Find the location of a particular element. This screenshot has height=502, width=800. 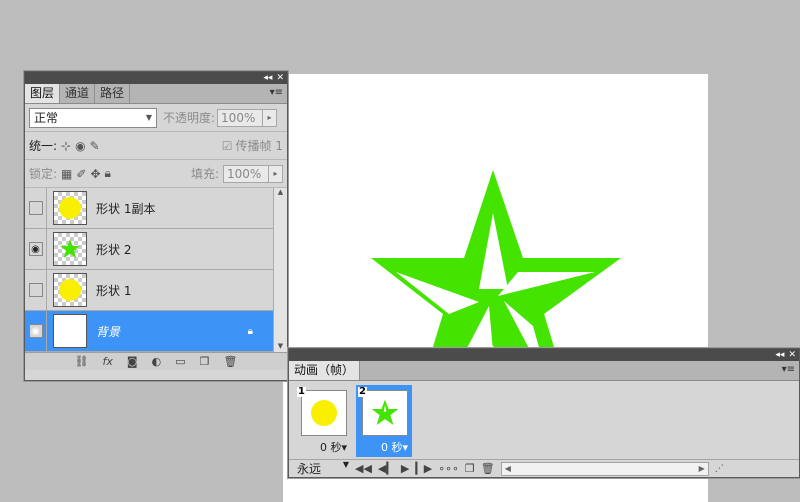

link-icon: ⛓ is located at coordinates (82, 361).